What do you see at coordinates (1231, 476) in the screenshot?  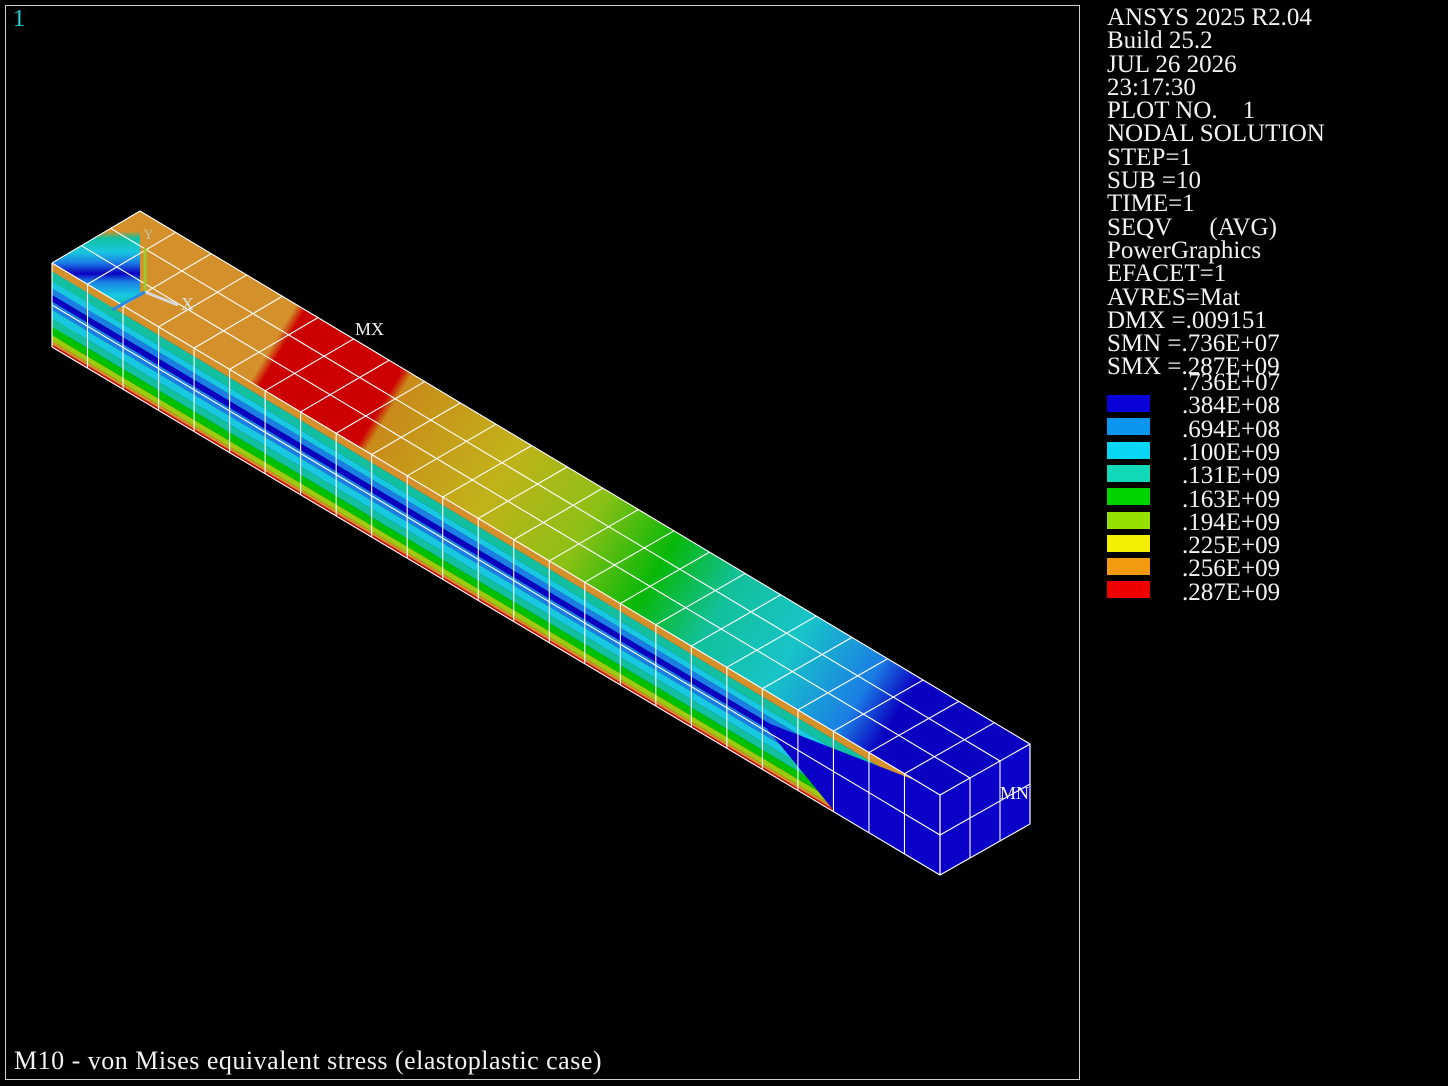 I see `legend-value: .131E+09` at bounding box center [1231, 476].